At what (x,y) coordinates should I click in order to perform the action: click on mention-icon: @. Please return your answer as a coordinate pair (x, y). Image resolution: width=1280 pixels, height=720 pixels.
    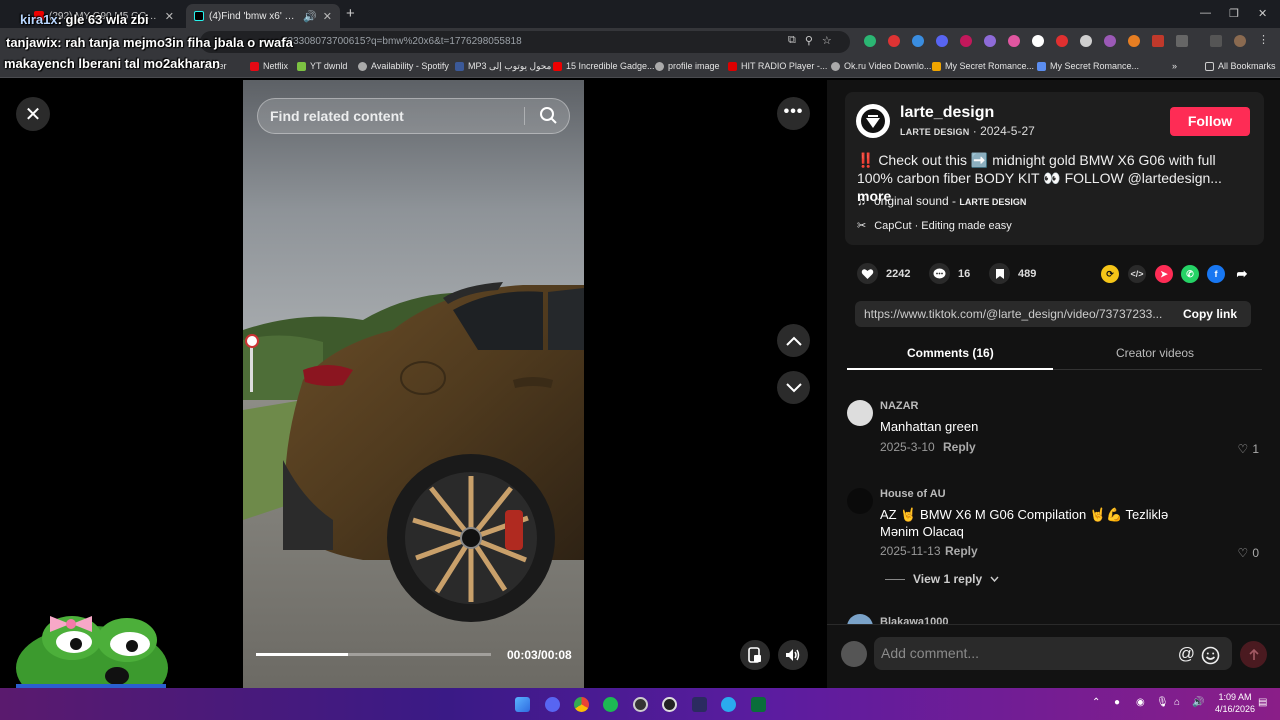
    Looking at the image, I should click on (1186, 653).